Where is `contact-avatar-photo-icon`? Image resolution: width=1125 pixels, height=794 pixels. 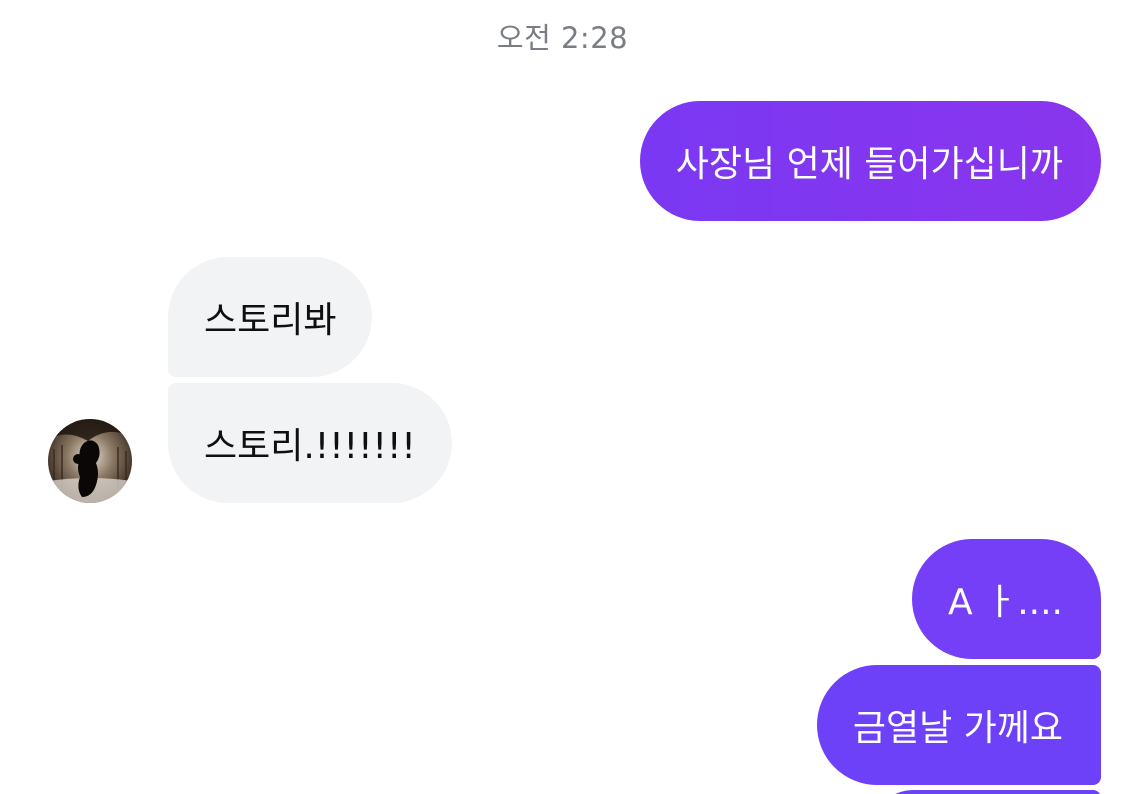 contact-avatar-photo-icon is located at coordinates (90, 461).